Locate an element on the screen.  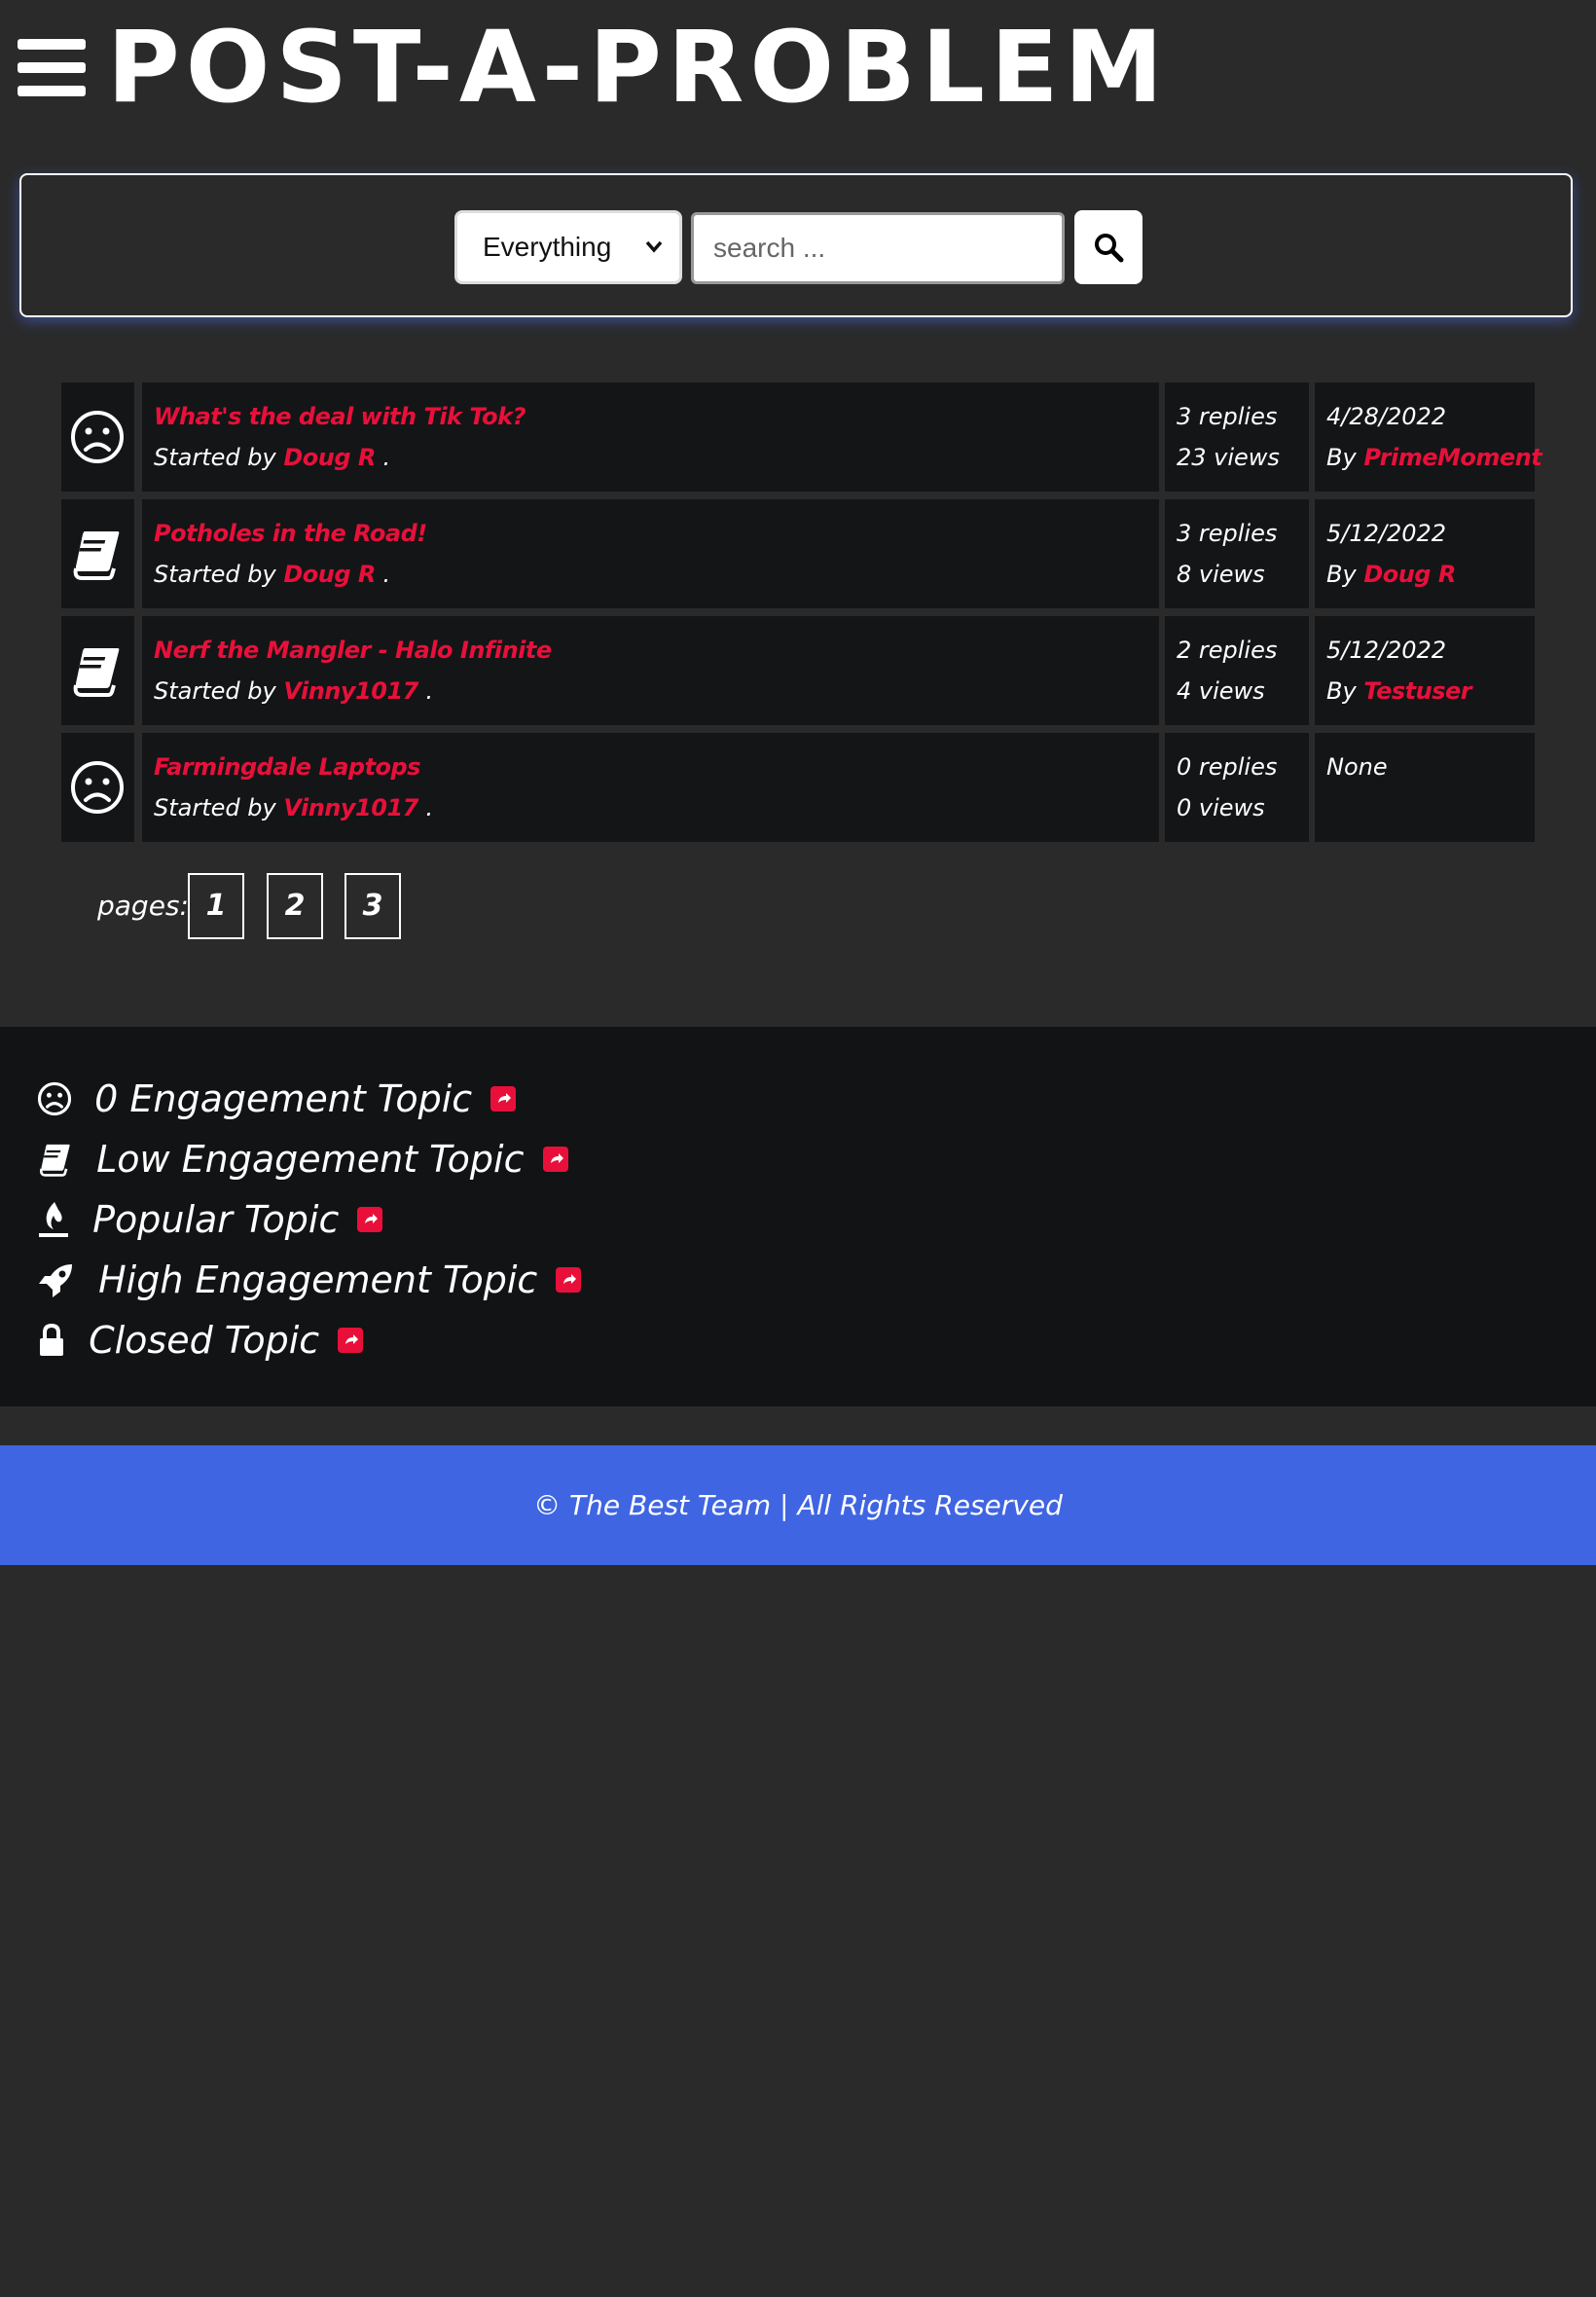
legend-item: 0 Engagement Topic is located at coordinates (277, 1101).